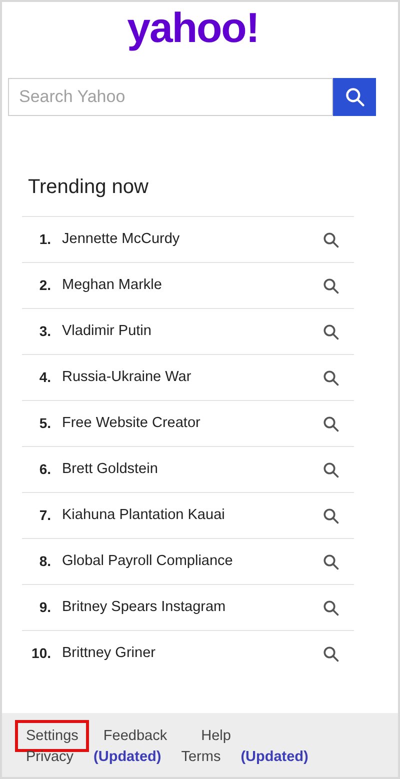 The width and height of the screenshot is (400, 779). What do you see at coordinates (112, 285) in the screenshot?
I see `trending-label: Meghan Markle` at bounding box center [112, 285].